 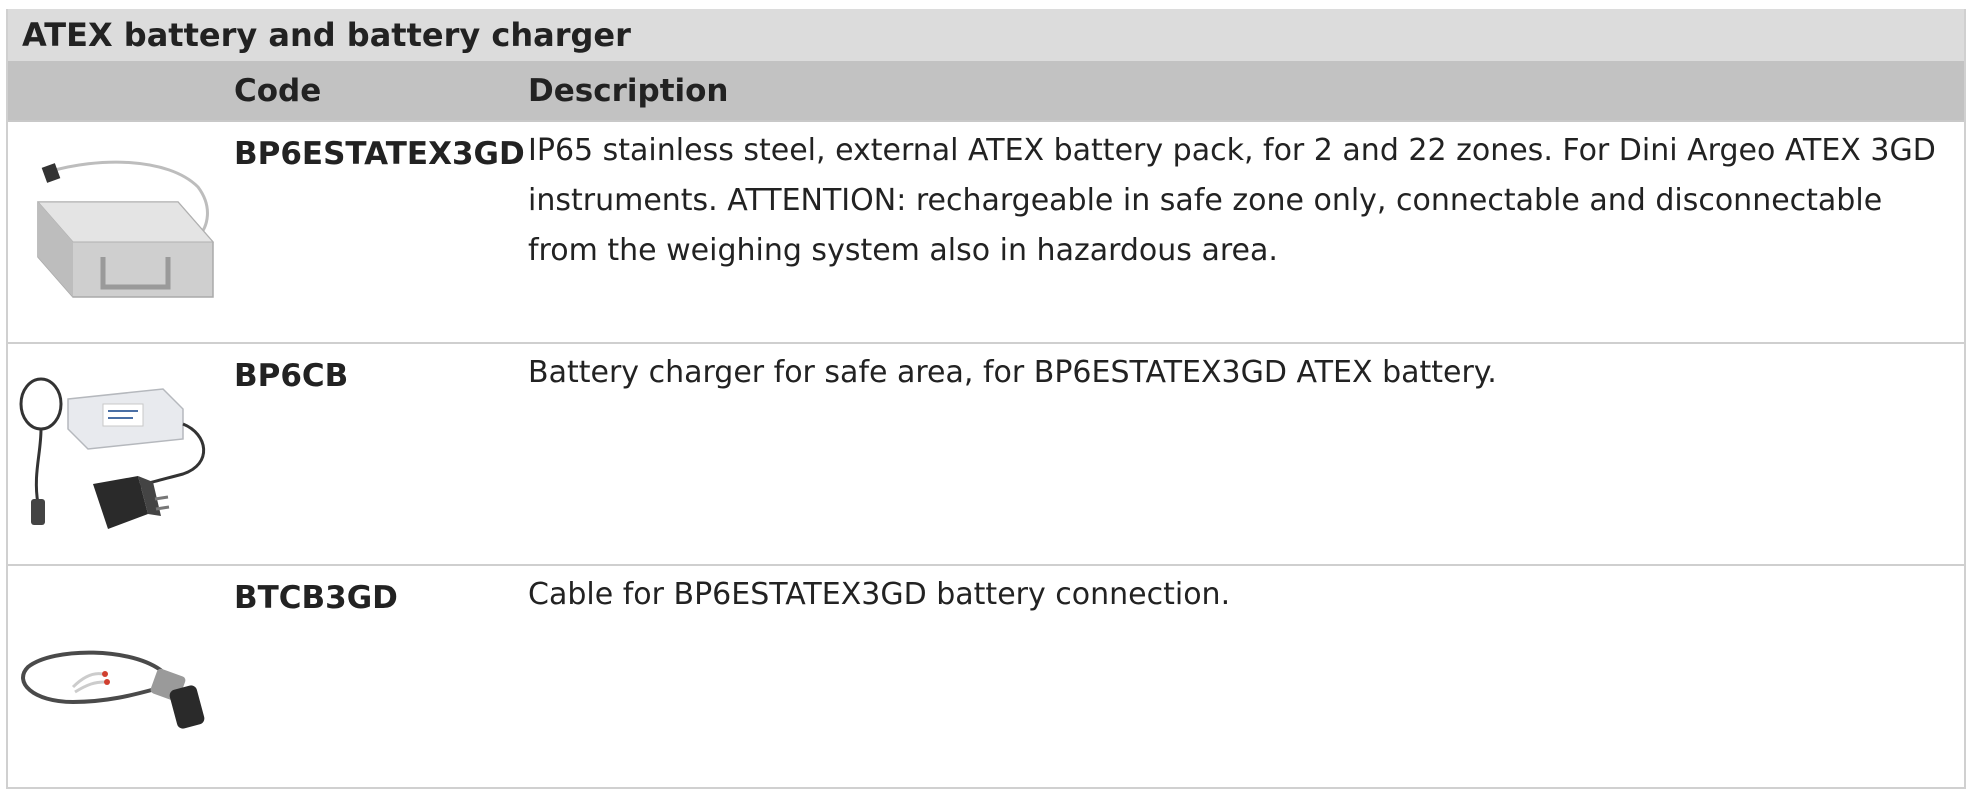 I want to click on cable-image, so click(x=118, y=676).